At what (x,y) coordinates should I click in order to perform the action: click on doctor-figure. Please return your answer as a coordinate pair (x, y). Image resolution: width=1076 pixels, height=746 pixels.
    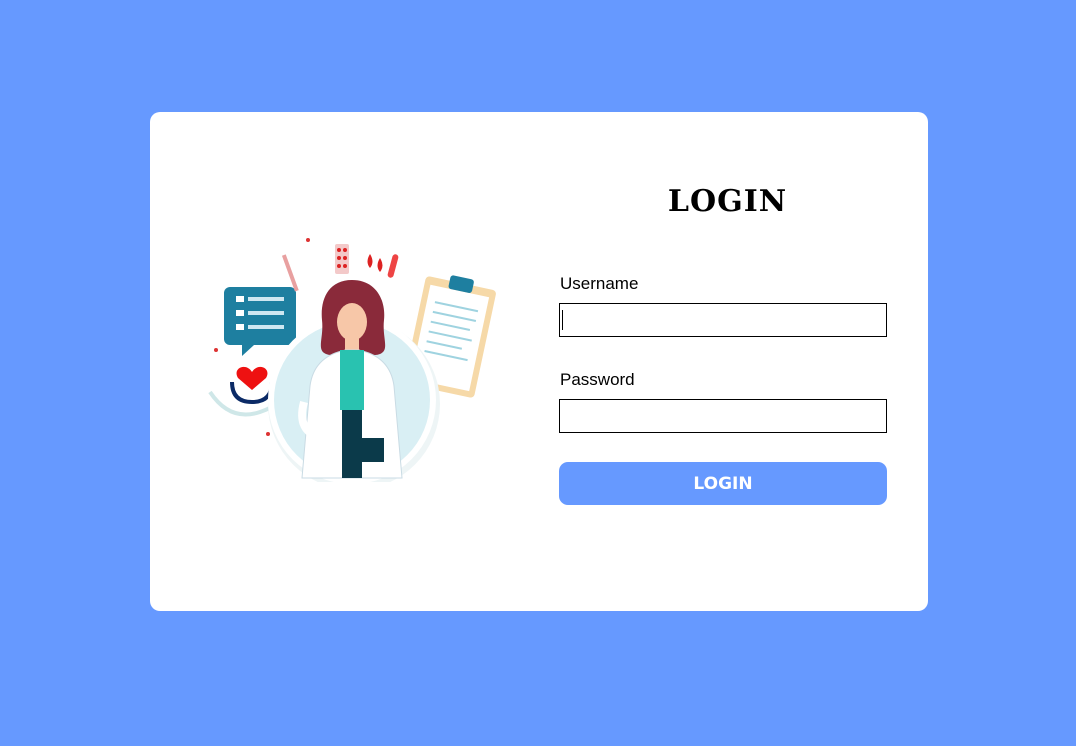
    Looking at the image, I should click on (350, 379).